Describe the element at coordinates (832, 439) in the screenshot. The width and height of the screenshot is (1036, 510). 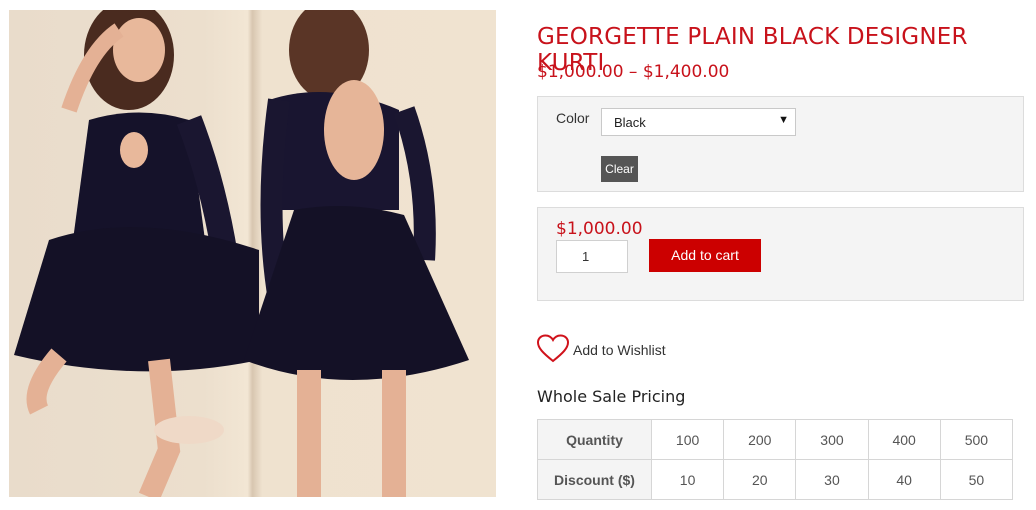
I see `quantity-cell: 300` at that location.